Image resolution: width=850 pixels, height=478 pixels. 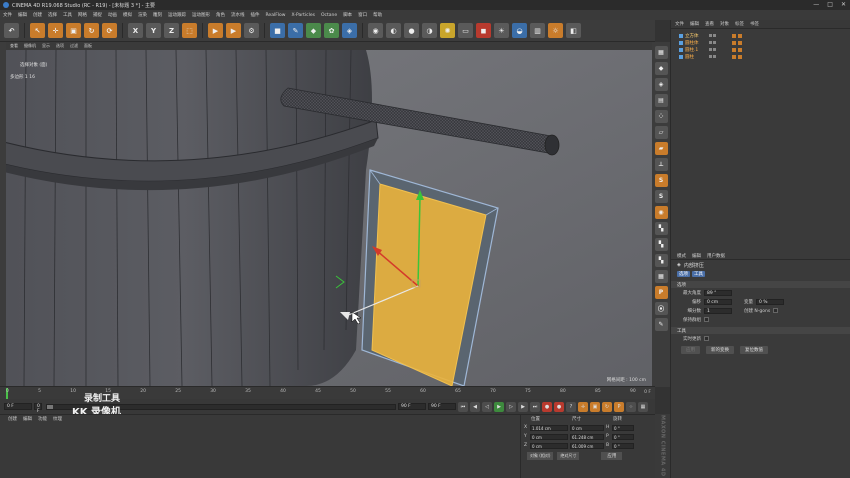 I want to click on menu-character: 角色, so click(x=220, y=15).